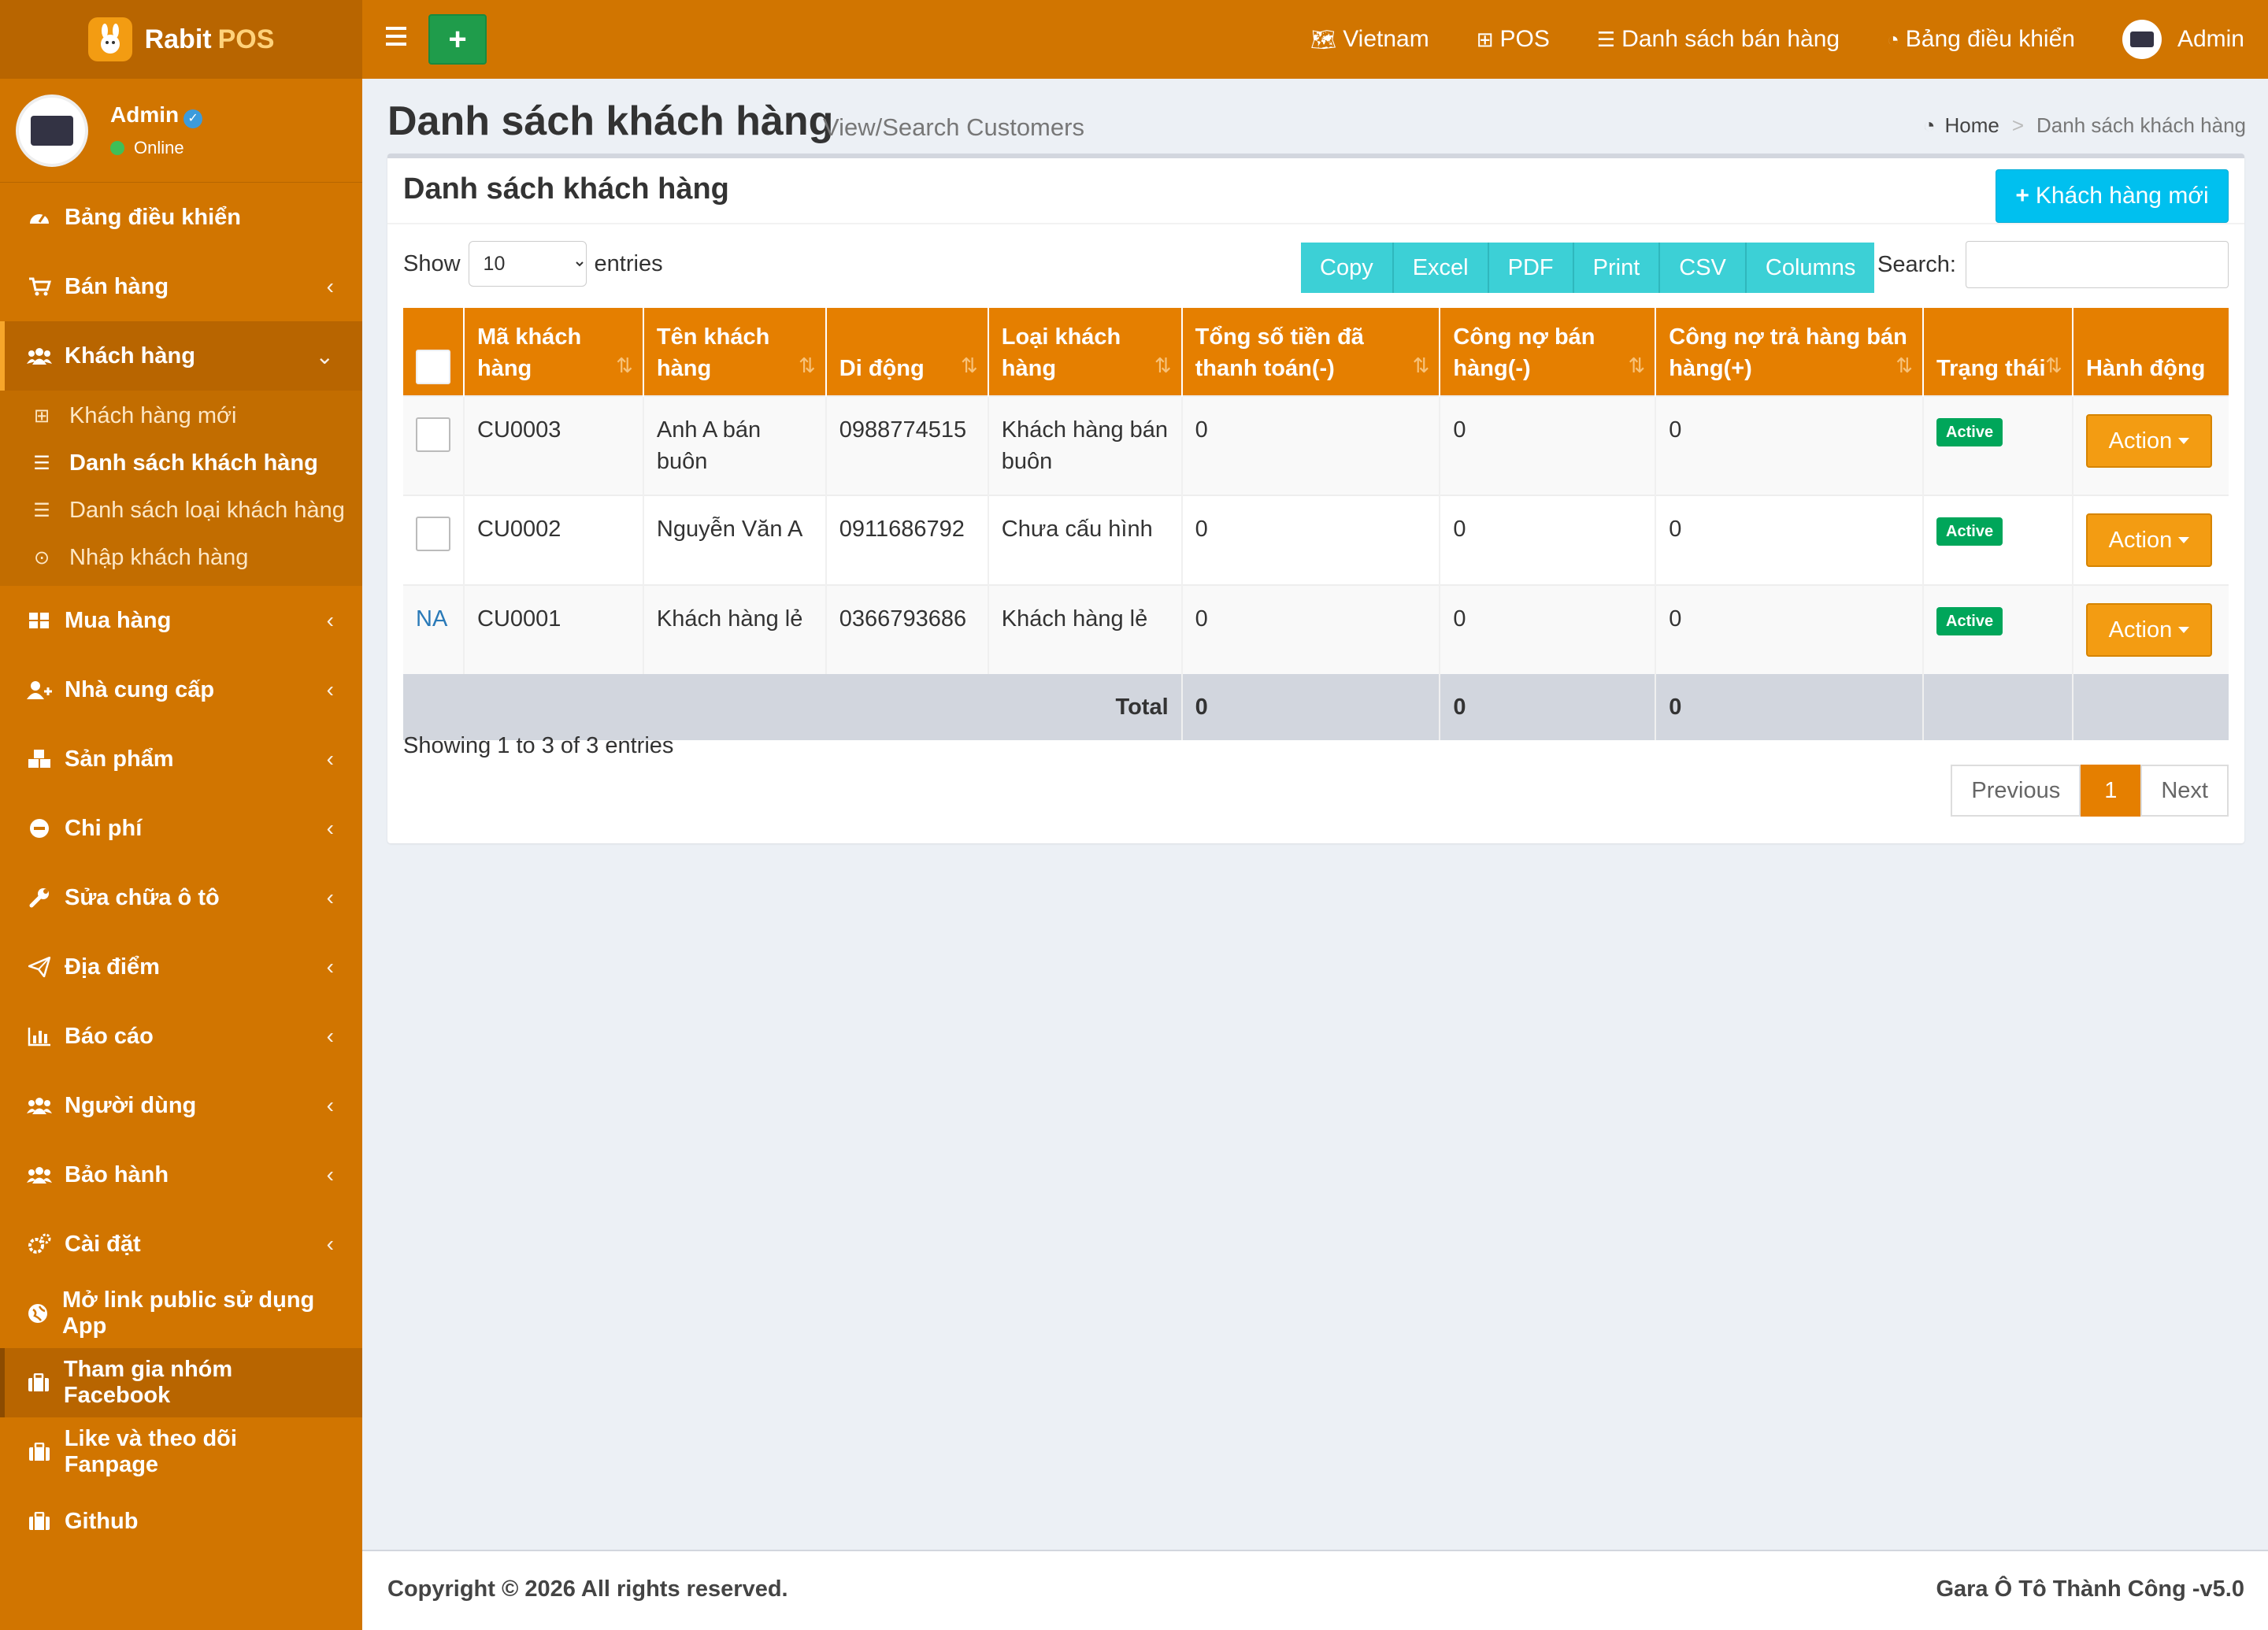 This screenshot has height=1630, width=2268. Describe the element at coordinates (2210, 39) in the screenshot. I see `top-nav-user-label: Admin` at that location.